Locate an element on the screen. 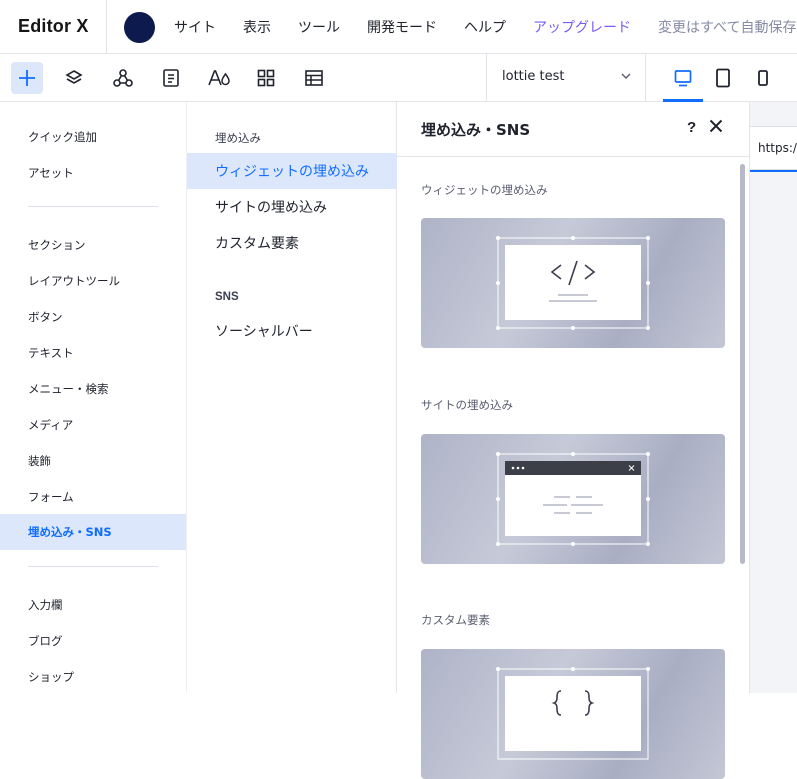 This screenshot has width=797, height=779. page-name: lottie test is located at coordinates (533, 76).